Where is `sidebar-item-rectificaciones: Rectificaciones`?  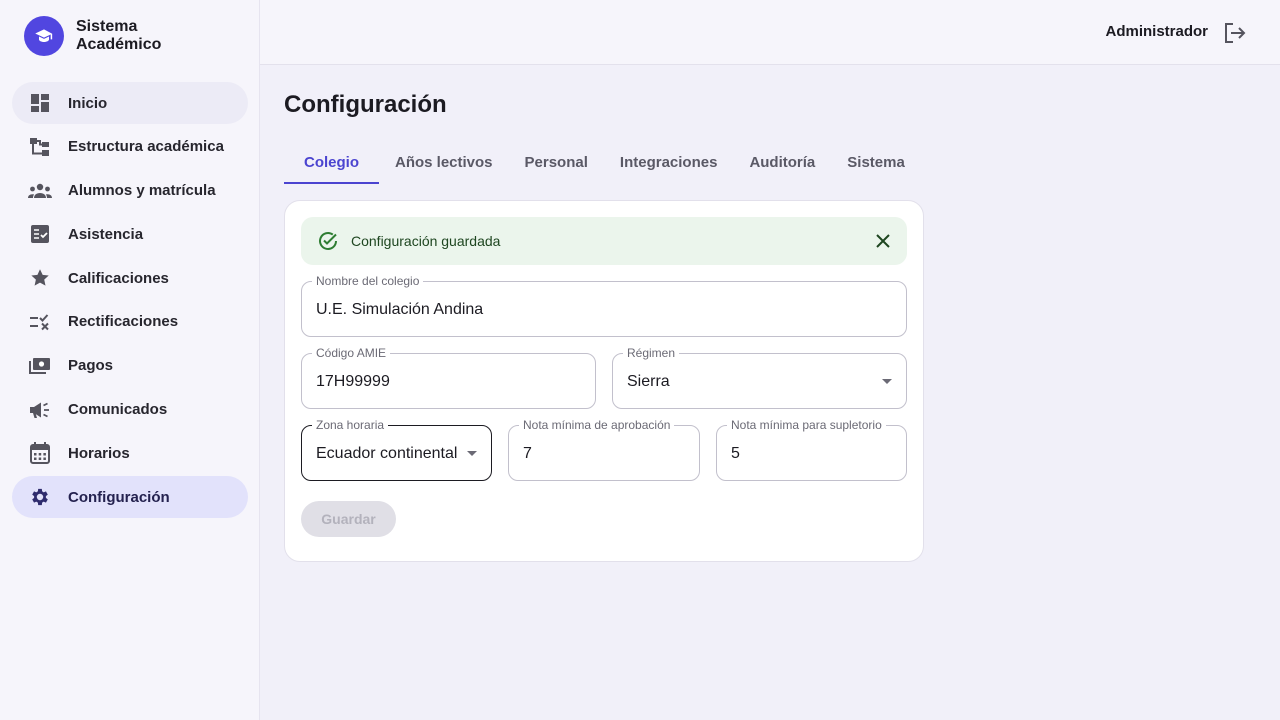
sidebar-item-rectificaciones: Rectificaciones is located at coordinates (130, 322).